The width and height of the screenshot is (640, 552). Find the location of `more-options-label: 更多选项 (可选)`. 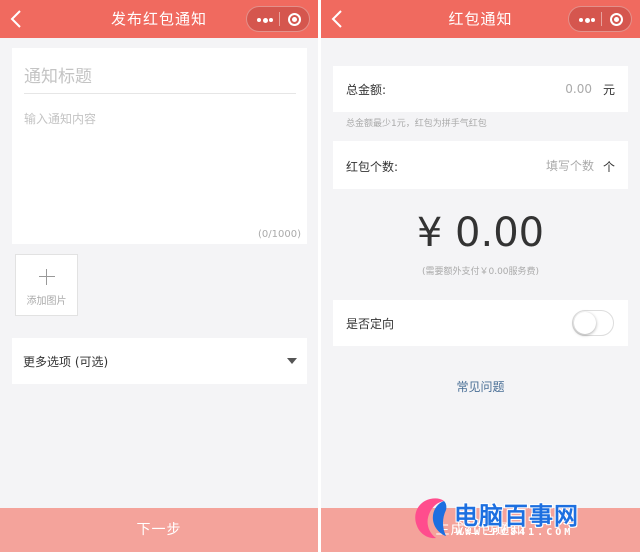

more-options-label: 更多选项 (可选) is located at coordinates (66, 362).